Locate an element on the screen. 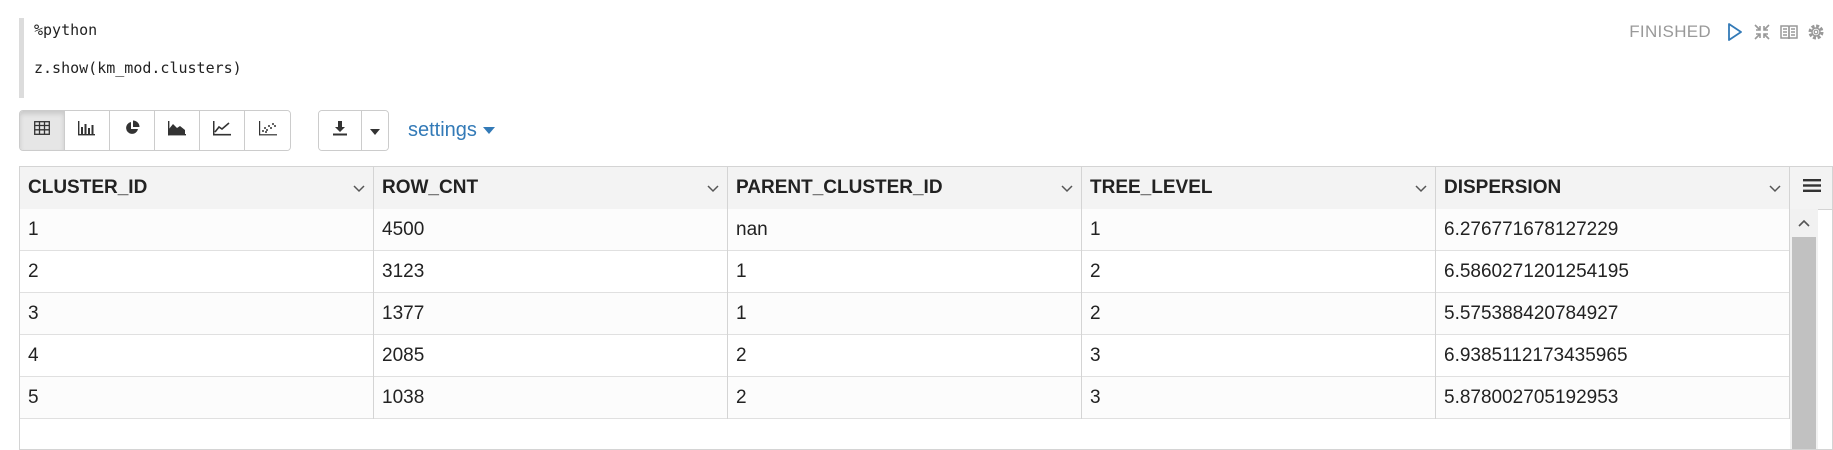 Image resolution: width=1833 pixels, height=450 pixels. code-line: %python is located at coordinates (66, 30).